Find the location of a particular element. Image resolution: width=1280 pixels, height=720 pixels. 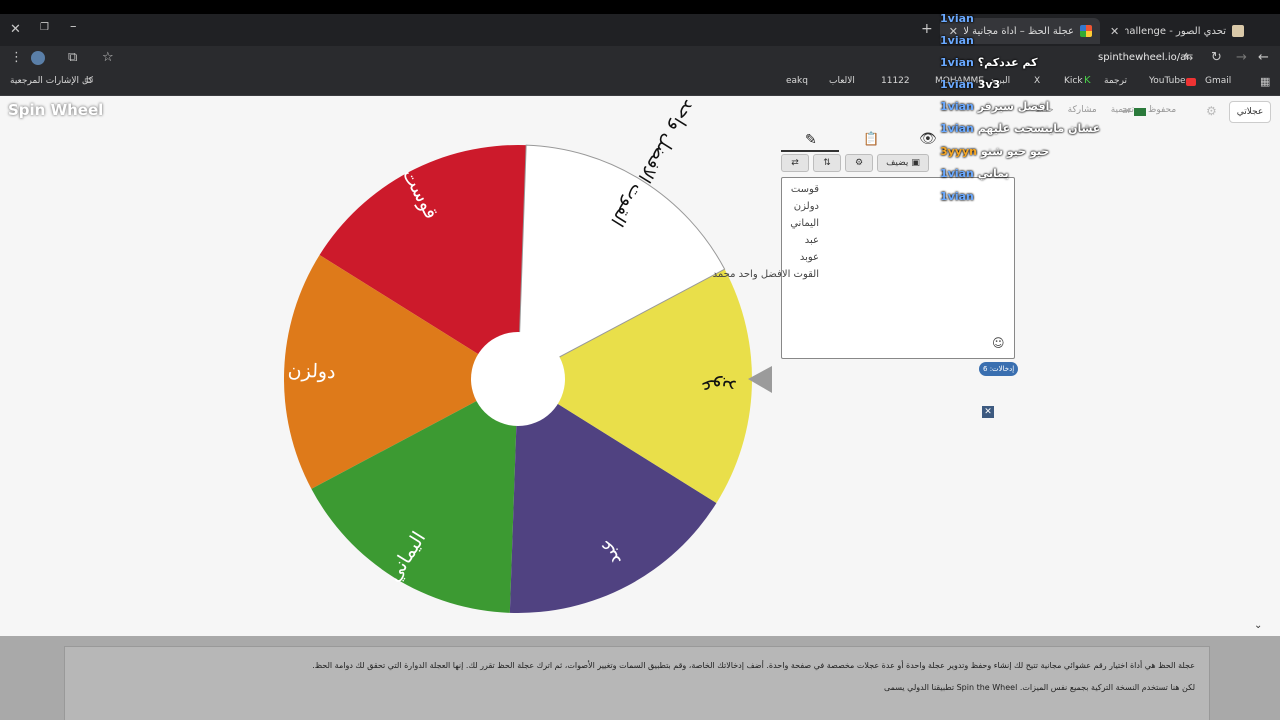

chat-text: عشان ماينسحب عليهم is located at coordinates (1039, 128).